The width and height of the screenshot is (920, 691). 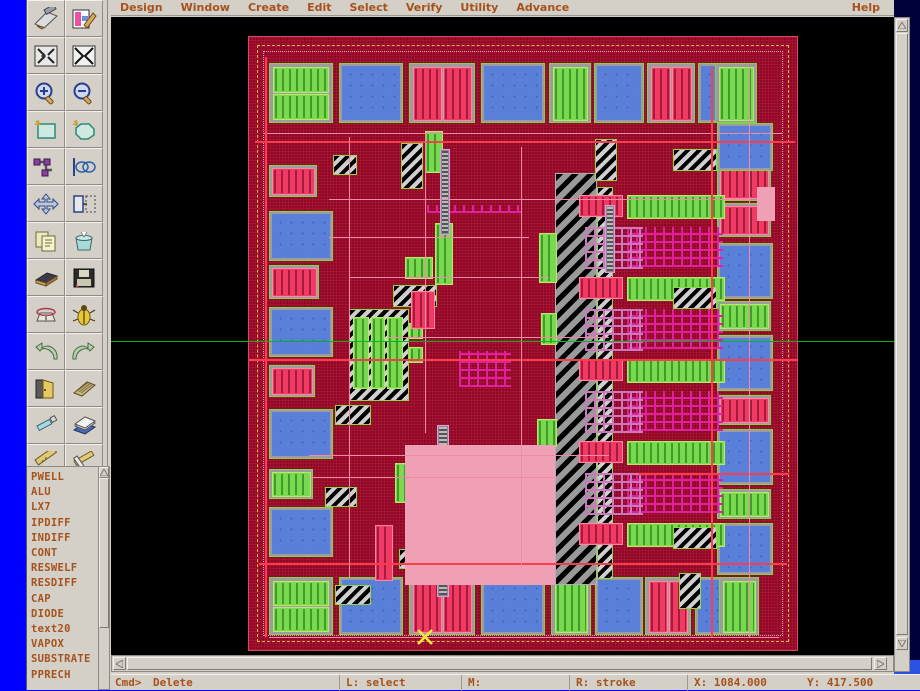 I want to click on layer-list-scrollbar, so click(x=104, y=578).